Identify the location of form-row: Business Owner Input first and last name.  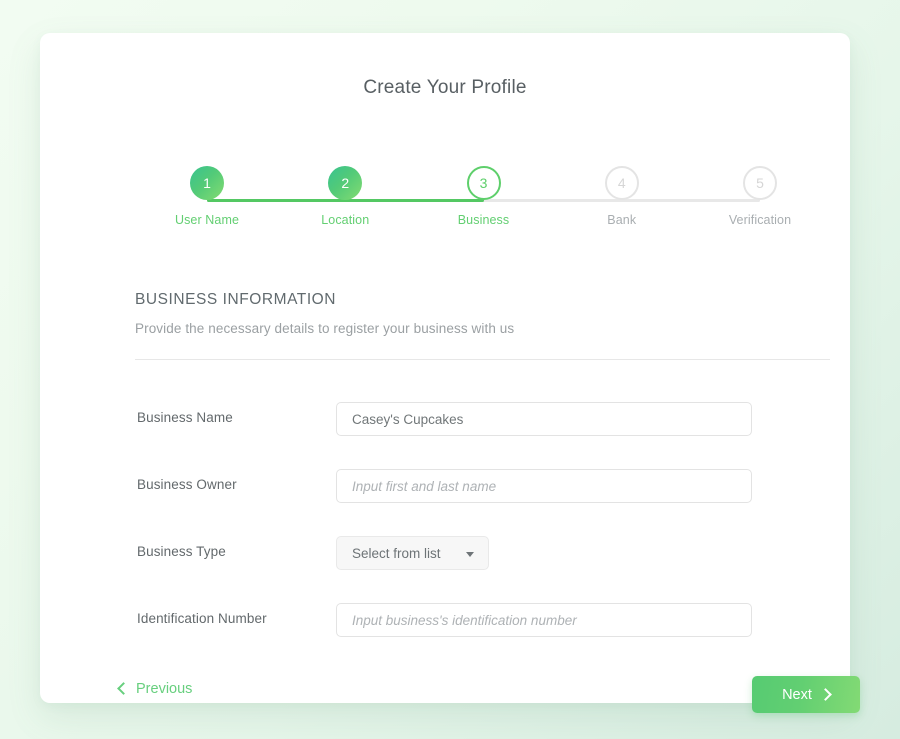
(445, 489).